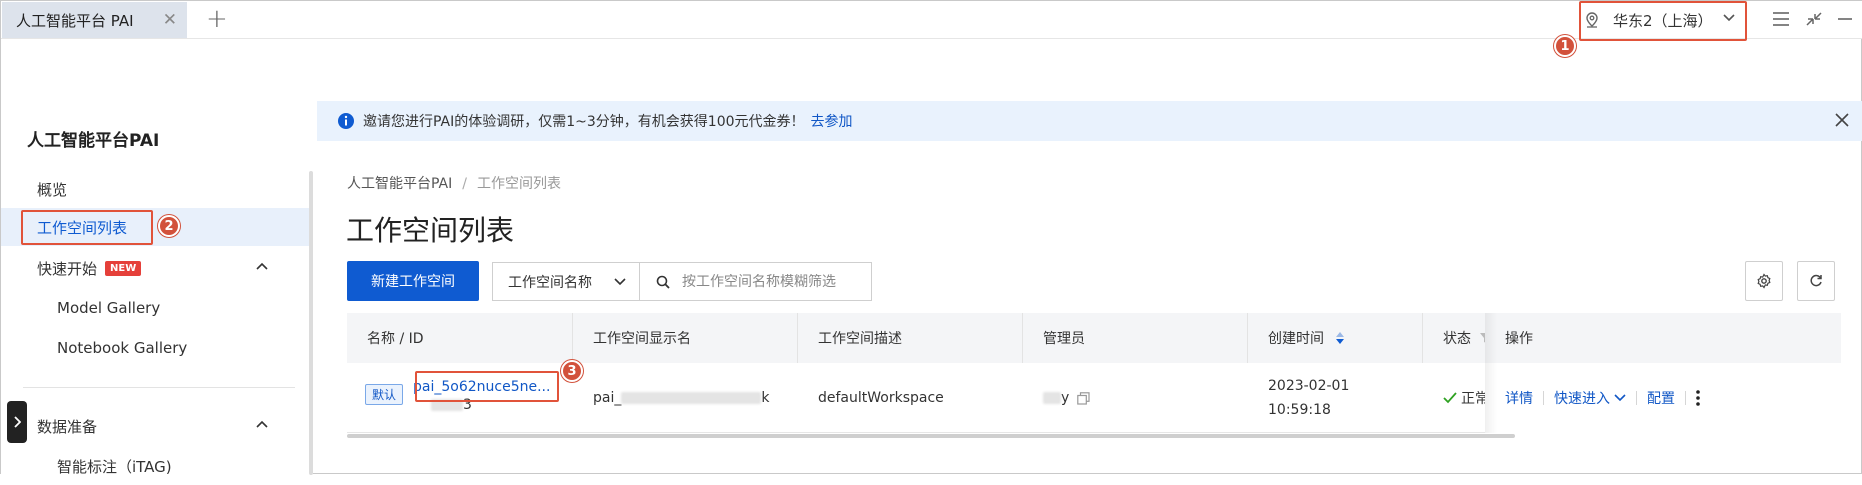 The image size is (1862, 485). Describe the element at coordinates (1491, 373) in the screenshot. I see `sticky-column-shadow` at that location.